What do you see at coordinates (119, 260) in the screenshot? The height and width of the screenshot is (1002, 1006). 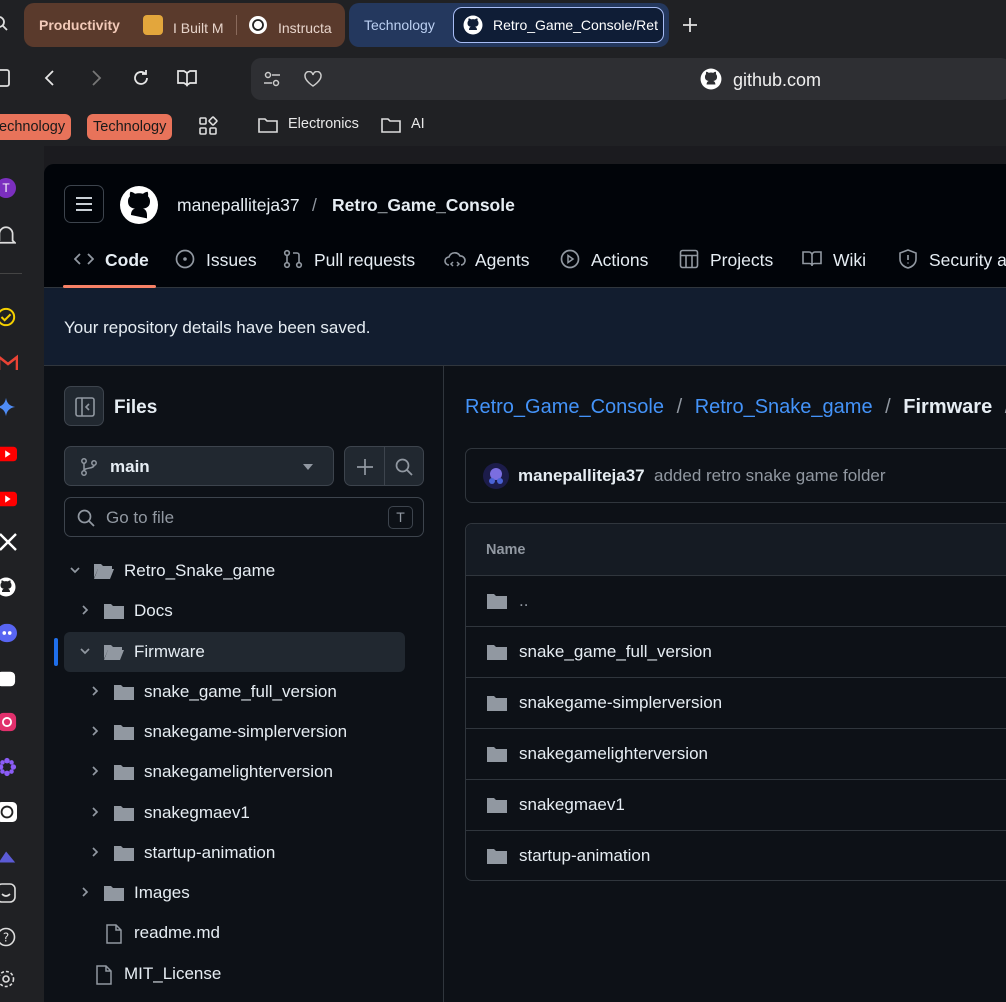 I see `tab-code: Code` at bounding box center [119, 260].